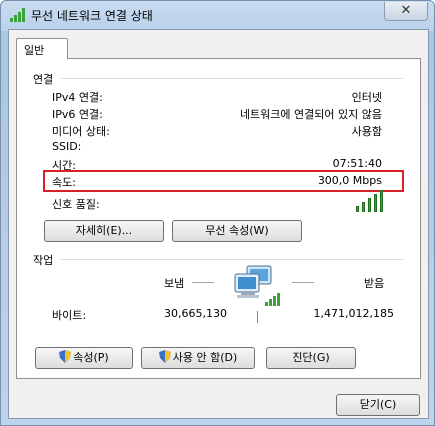  I want to click on wireless-properties-button: 무선 속성(W), so click(237, 231).